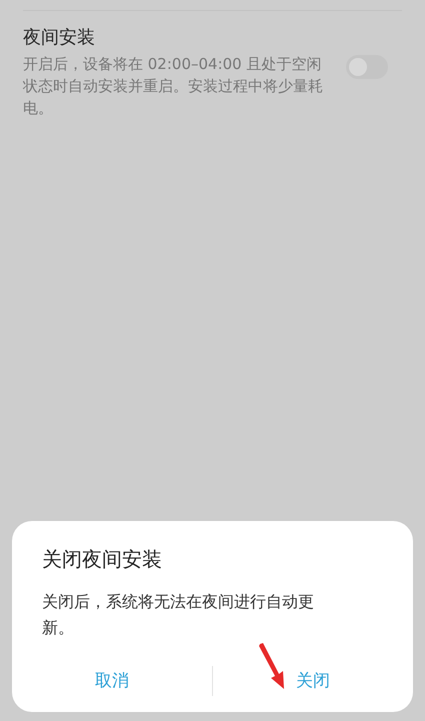 The image size is (425, 721). What do you see at coordinates (313, 680) in the screenshot?
I see `confirm-button: 关闭` at bounding box center [313, 680].